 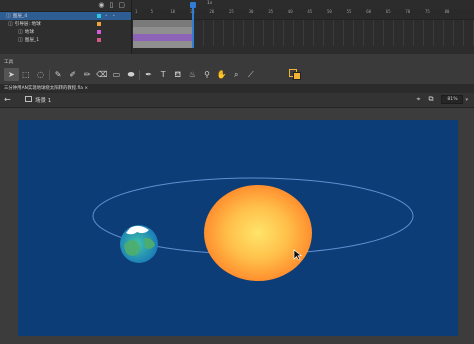 What do you see at coordinates (221, 74) in the screenshot?
I see `hand-tool-icon: ✋` at bounding box center [221, 74].